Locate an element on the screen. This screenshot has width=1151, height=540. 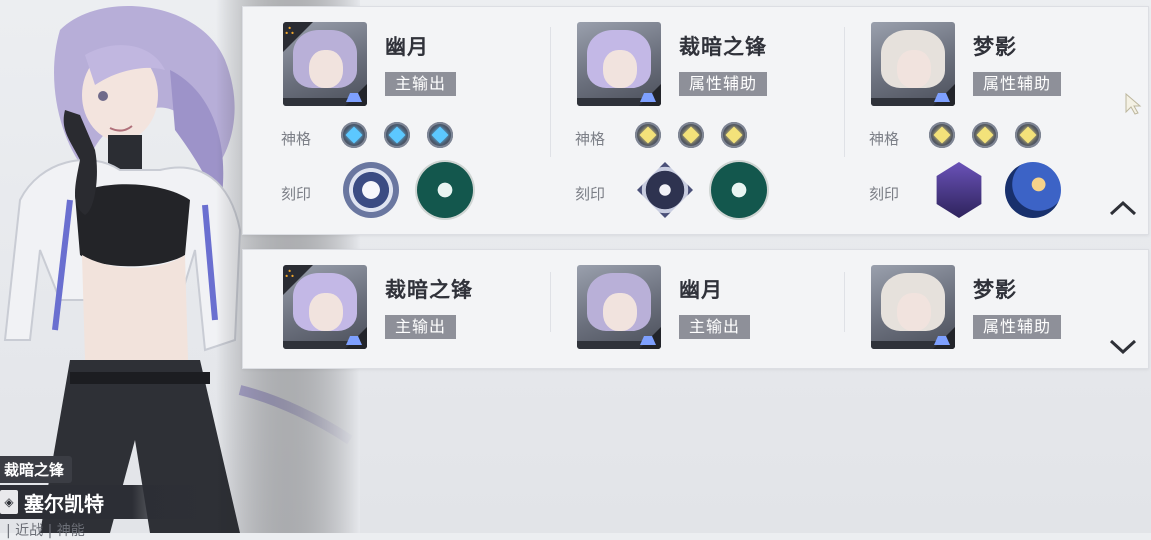
chevron-up-icon is located at coordinates (1123, 208).